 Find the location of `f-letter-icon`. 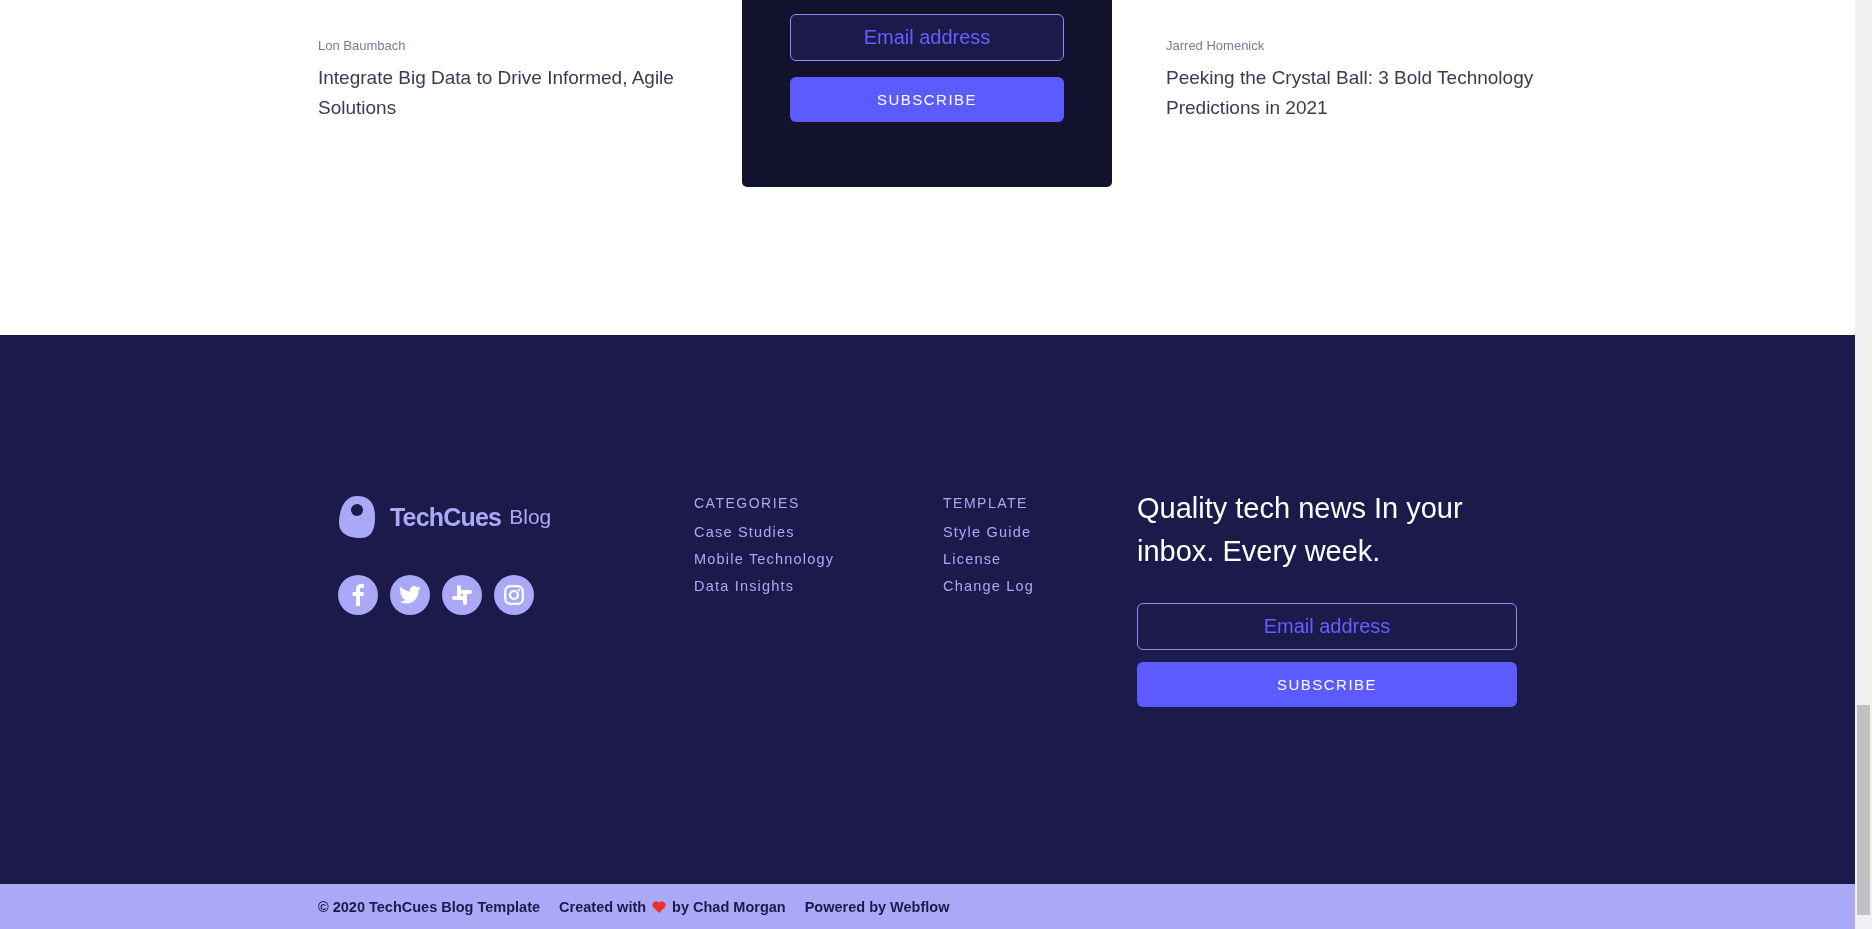

f-letter-icon is located at coordinates (358, 595).